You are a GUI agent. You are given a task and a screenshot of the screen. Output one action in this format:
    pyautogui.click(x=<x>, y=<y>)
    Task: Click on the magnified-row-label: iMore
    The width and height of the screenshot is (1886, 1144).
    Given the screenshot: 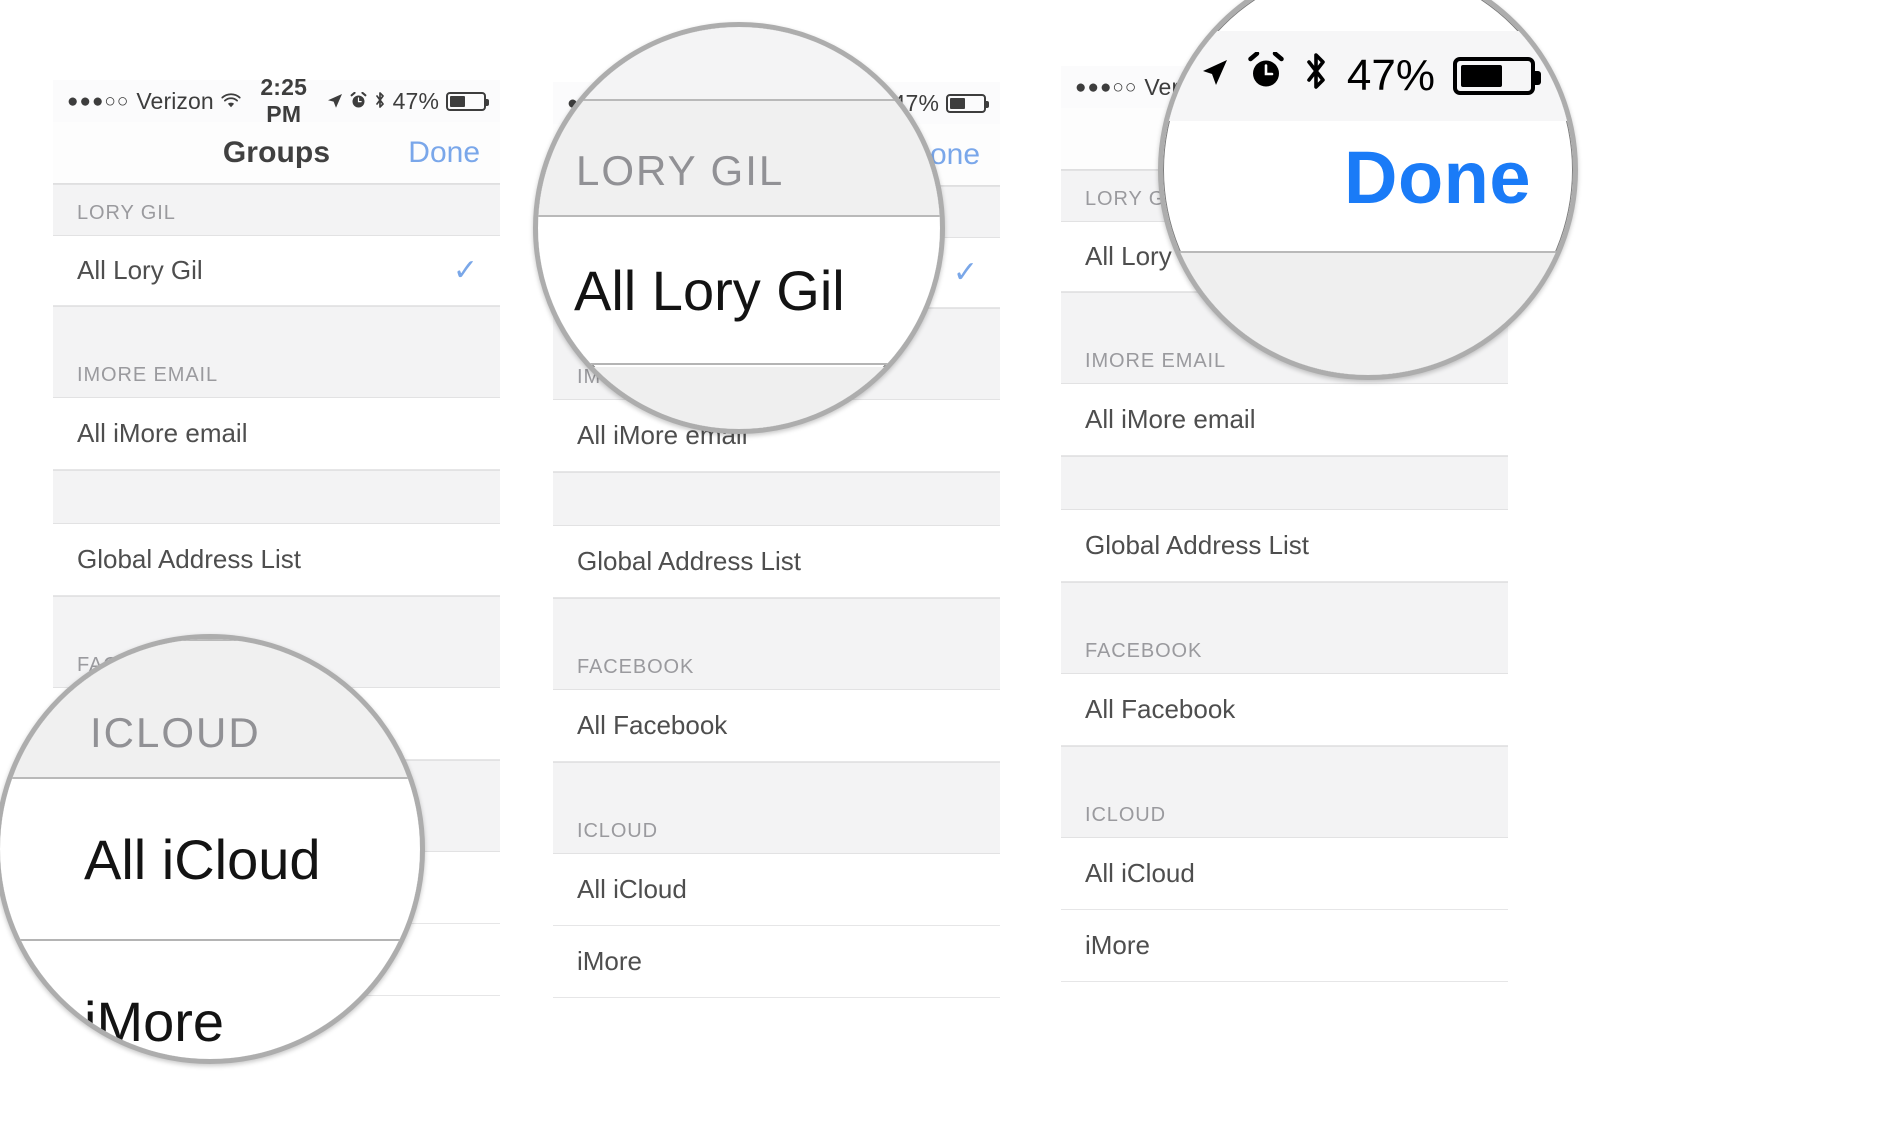 What is the action you would take?
    pyautogui.click(x=154, y=1021)
    